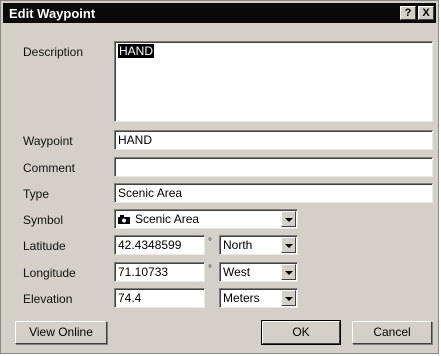 This screenshot has height=356, width=441. I want to click on comment-input, so click(273, 167).